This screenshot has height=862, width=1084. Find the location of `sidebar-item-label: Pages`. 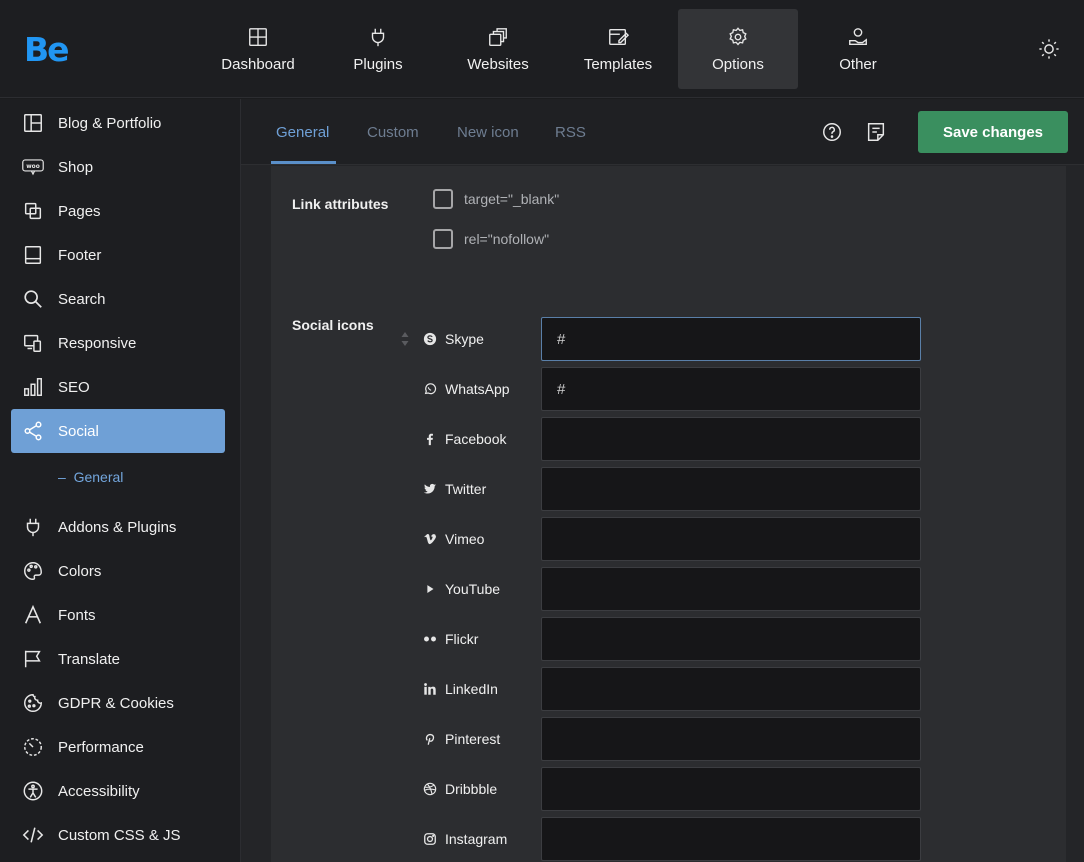

sidebar-item-label: Pages is located at coordinates (79, 211).